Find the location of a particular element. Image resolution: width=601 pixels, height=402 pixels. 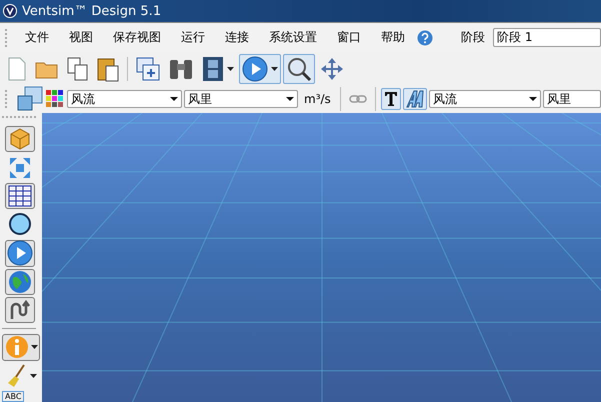

globe-icon is located at coordinates (20, 282).